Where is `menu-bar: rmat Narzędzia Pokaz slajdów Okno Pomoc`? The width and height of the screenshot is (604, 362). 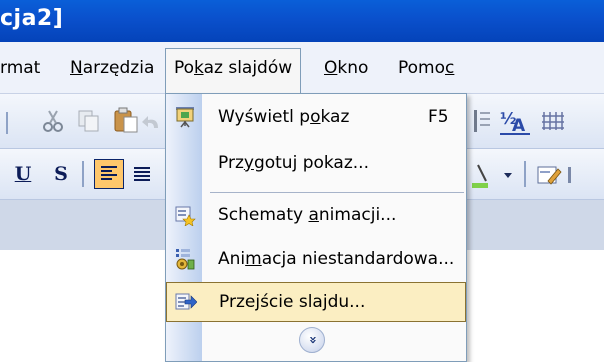 menu-bar: rmat Narzędzia Pokaz slajdów Okno Pomoc is located at coordinates (302, 68).